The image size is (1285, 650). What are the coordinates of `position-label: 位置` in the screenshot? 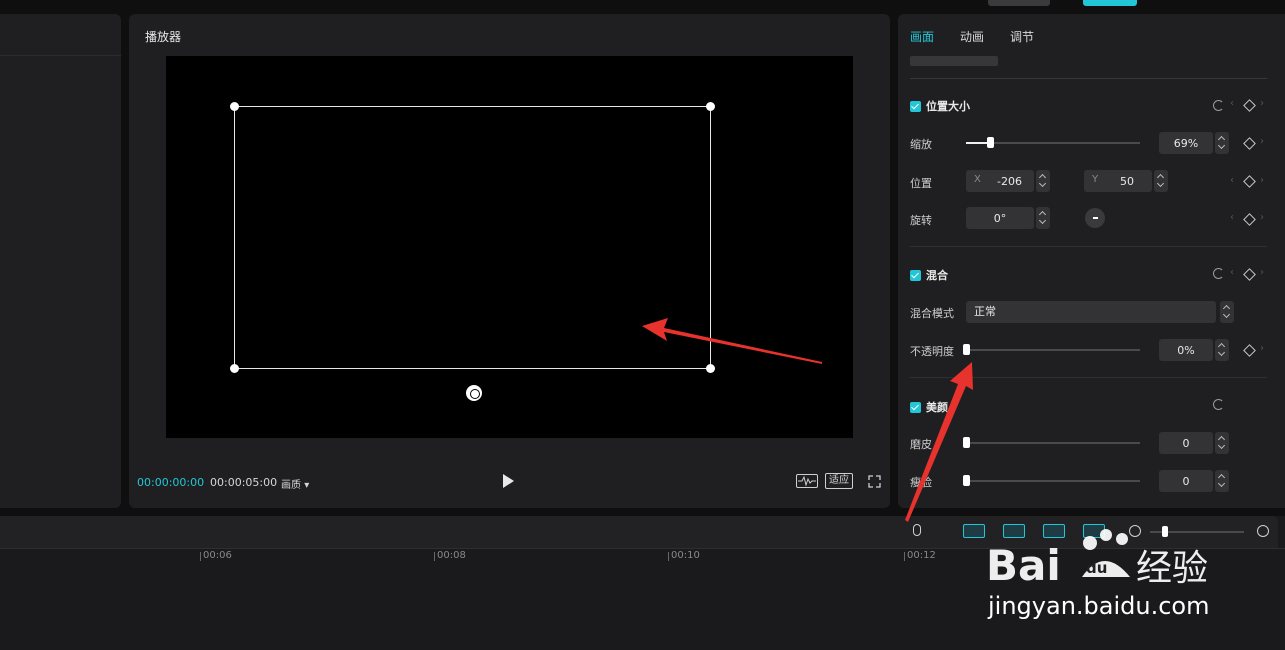 It's located at (921, 183).